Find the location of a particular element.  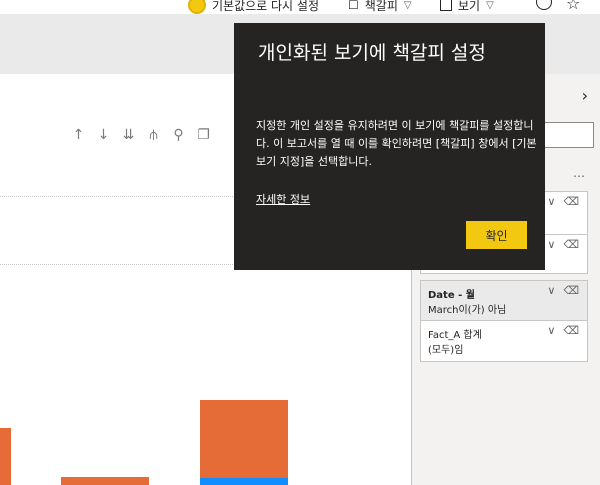

view-label: 보기 is located at coordinates (469, 6).